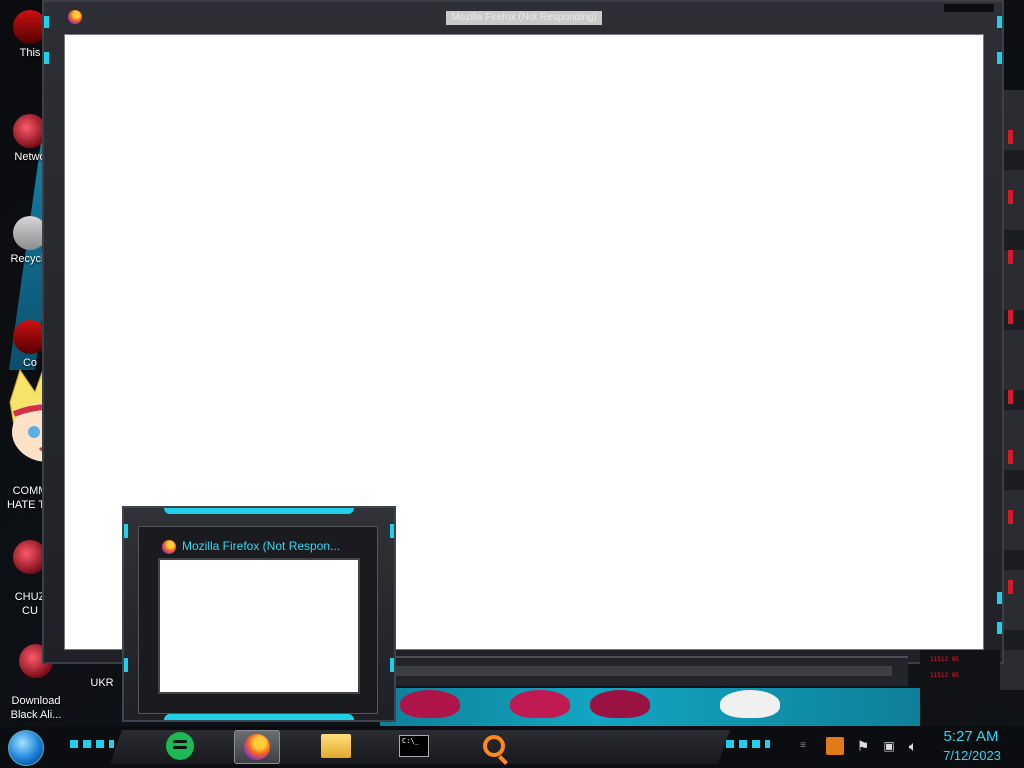 The height and width of the screenshot is (768, 1024). I want to click on window-controls, so click(969, 8).